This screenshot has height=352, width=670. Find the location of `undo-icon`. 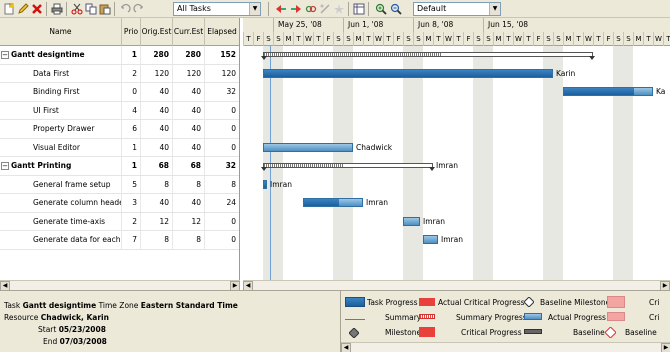

undo-icon is located at coordinates (125, 9).